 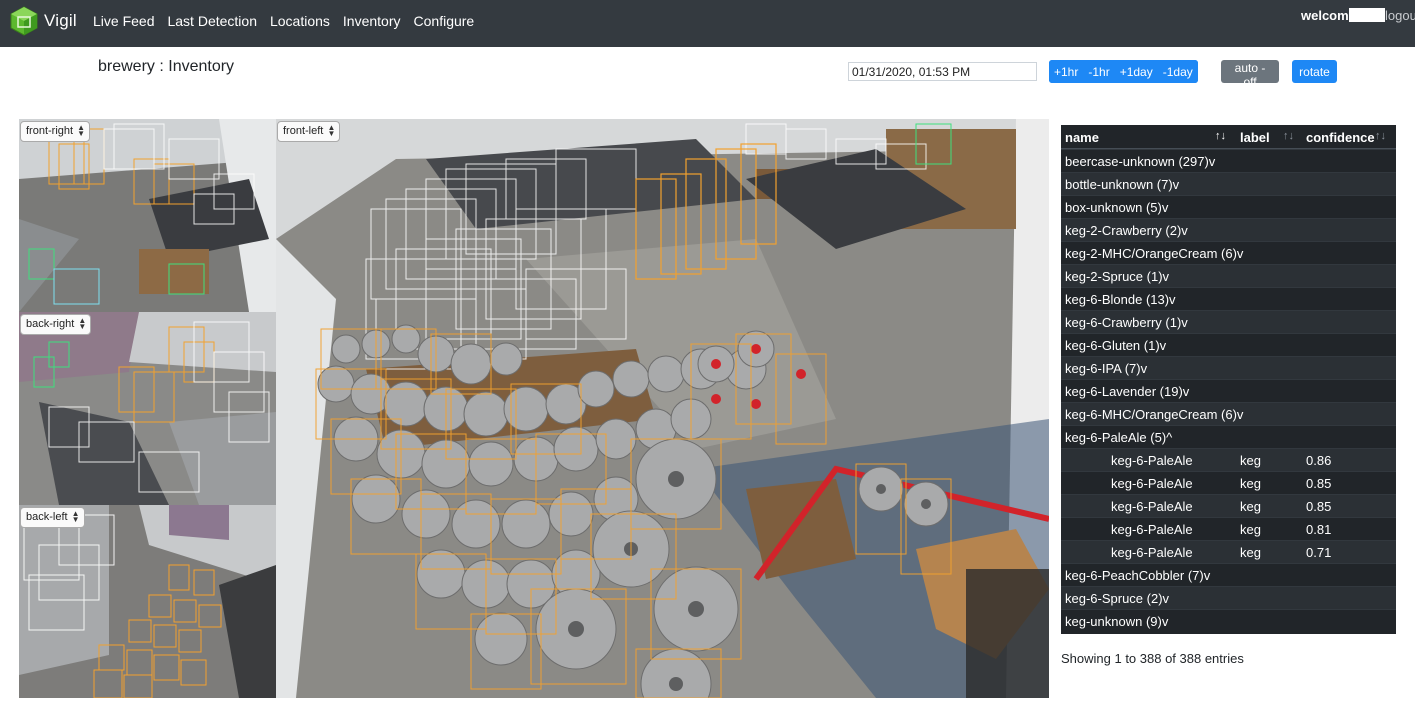 I want to click on nav-inventory: Inventory, so click(x=372, y=21).